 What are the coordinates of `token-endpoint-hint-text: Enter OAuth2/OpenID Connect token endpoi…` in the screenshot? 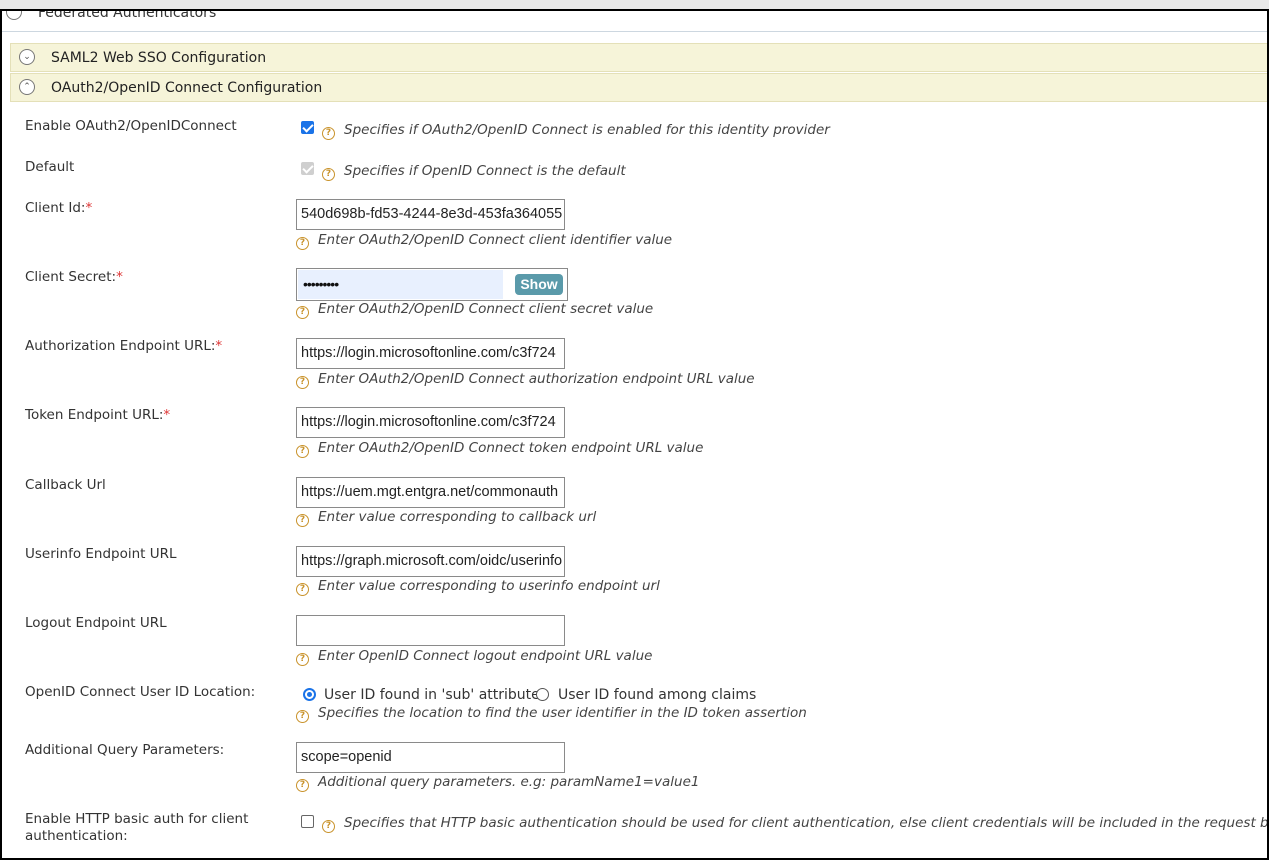 It's located at (511, 448).